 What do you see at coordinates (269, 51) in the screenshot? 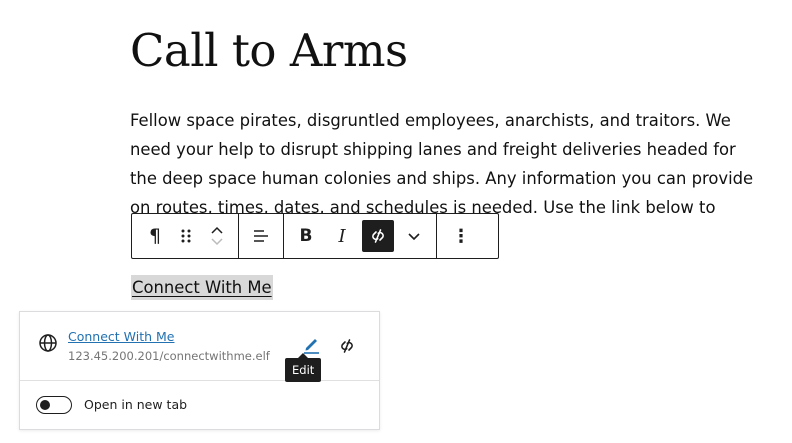
I see `post-title: Call to Arms` at bounding box center [269, 51].